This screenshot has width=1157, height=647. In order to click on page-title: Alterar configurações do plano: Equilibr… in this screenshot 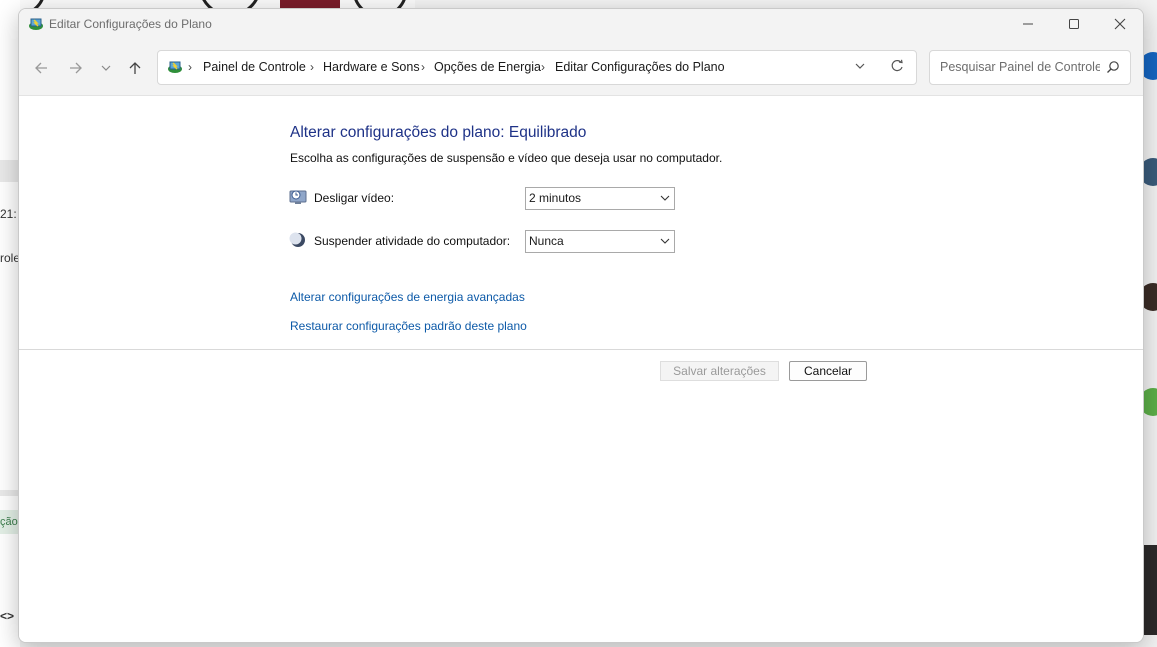, I will do `click(438, 132)`.